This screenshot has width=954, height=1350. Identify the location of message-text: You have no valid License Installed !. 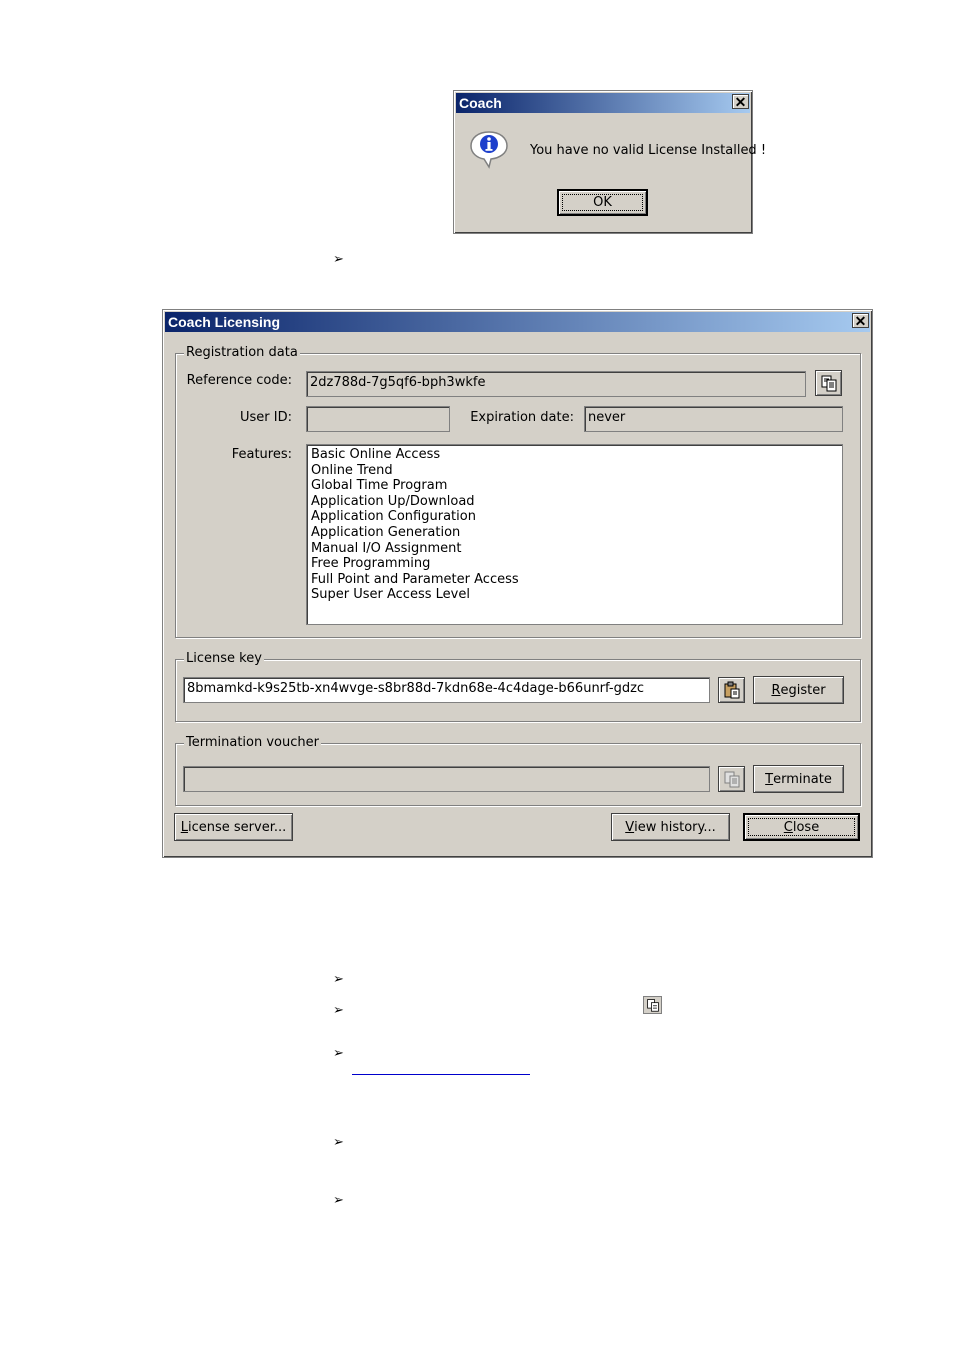
(648, 150).